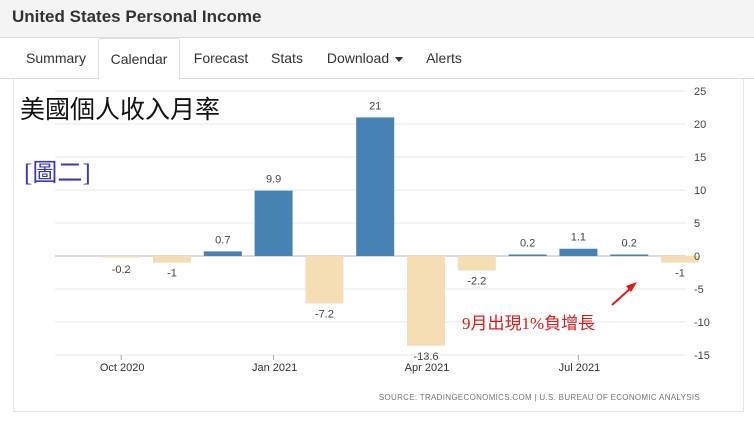 The image size is (754, 426). What do you see at coordinates (427, 368) in the screenshot?
I see `x-tick-label: Apr 2021` at bounding box center [427, 368].